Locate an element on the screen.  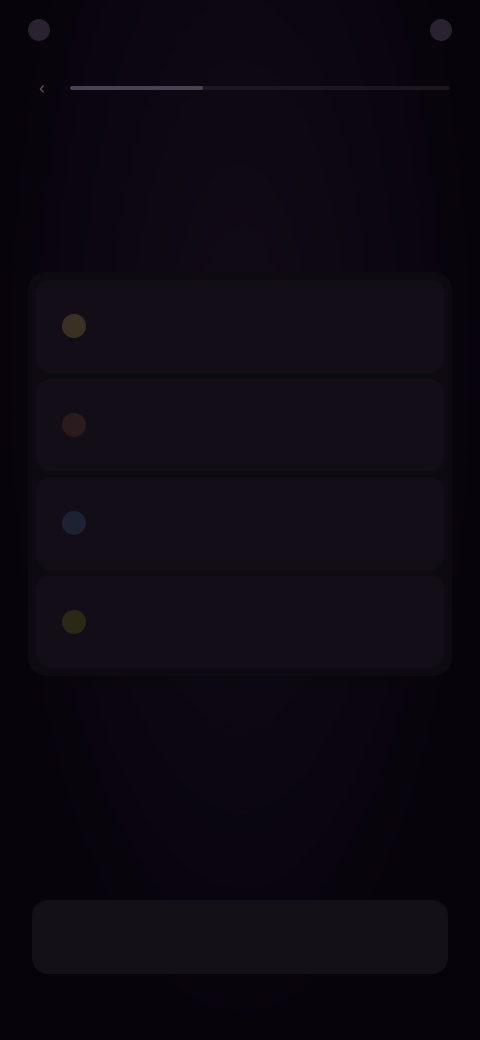
sun-icon is located at coordinates (74, 326).